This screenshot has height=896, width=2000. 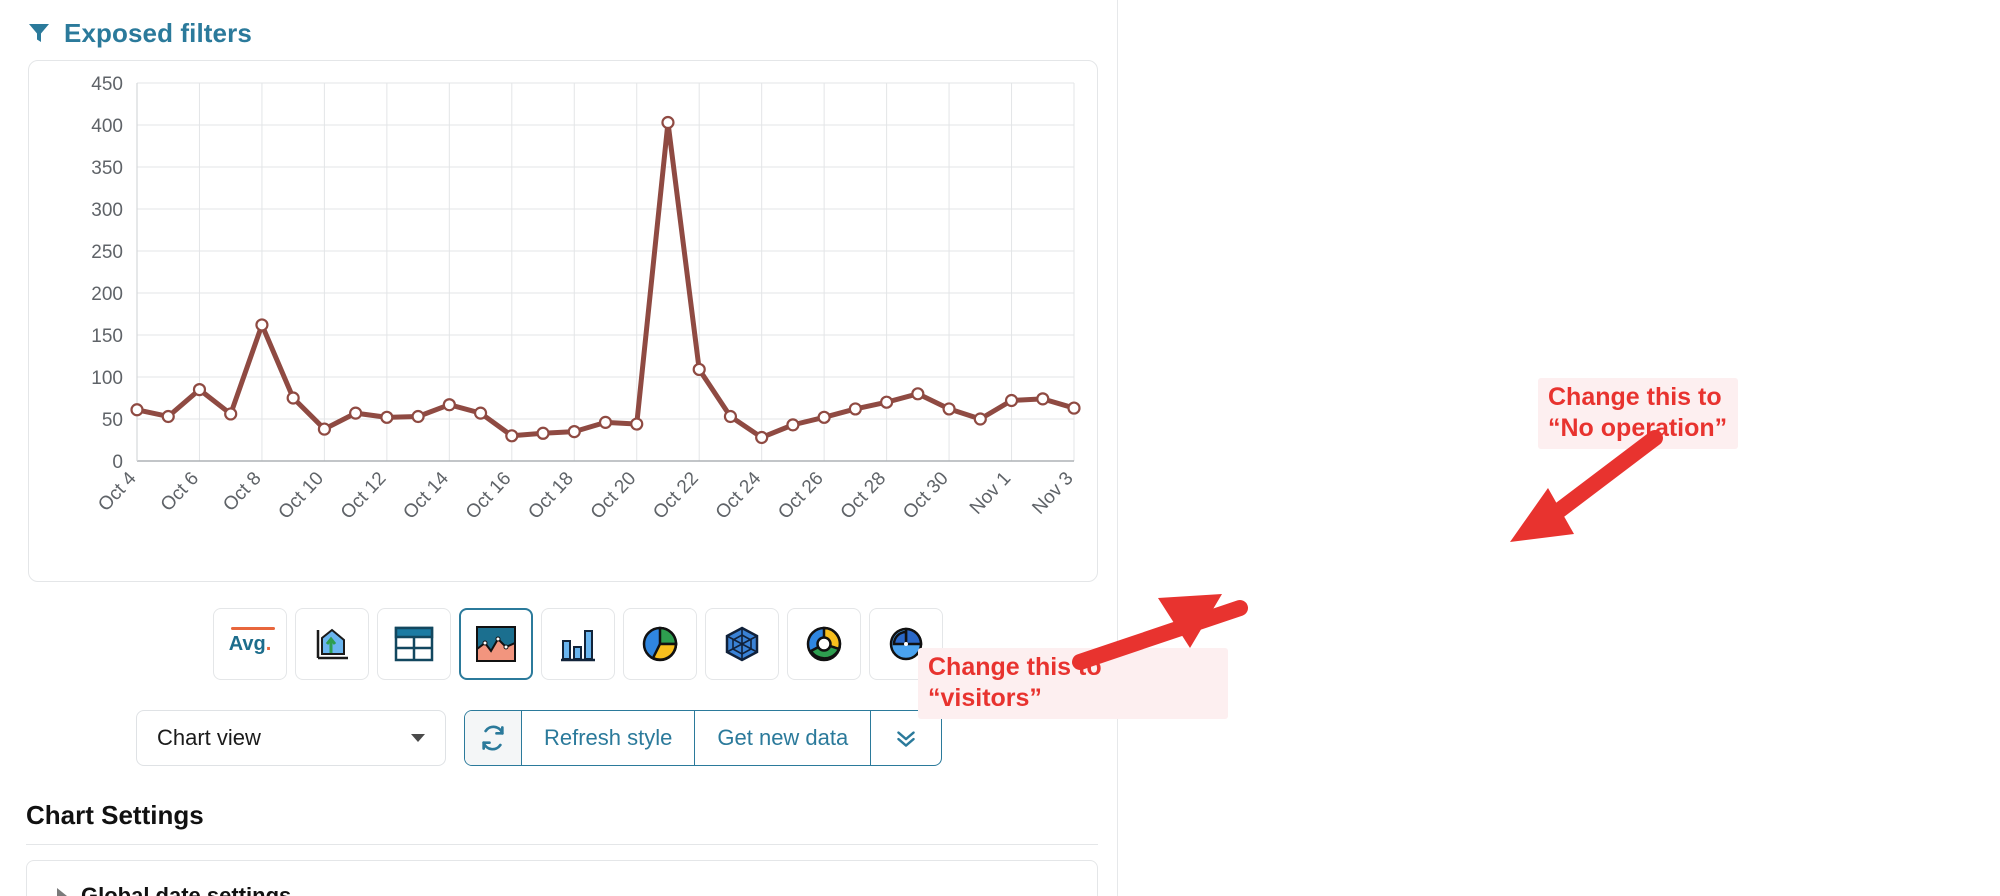 I want to click on global-date-settings-panel: Global date settings, so click(x=562, y=878).